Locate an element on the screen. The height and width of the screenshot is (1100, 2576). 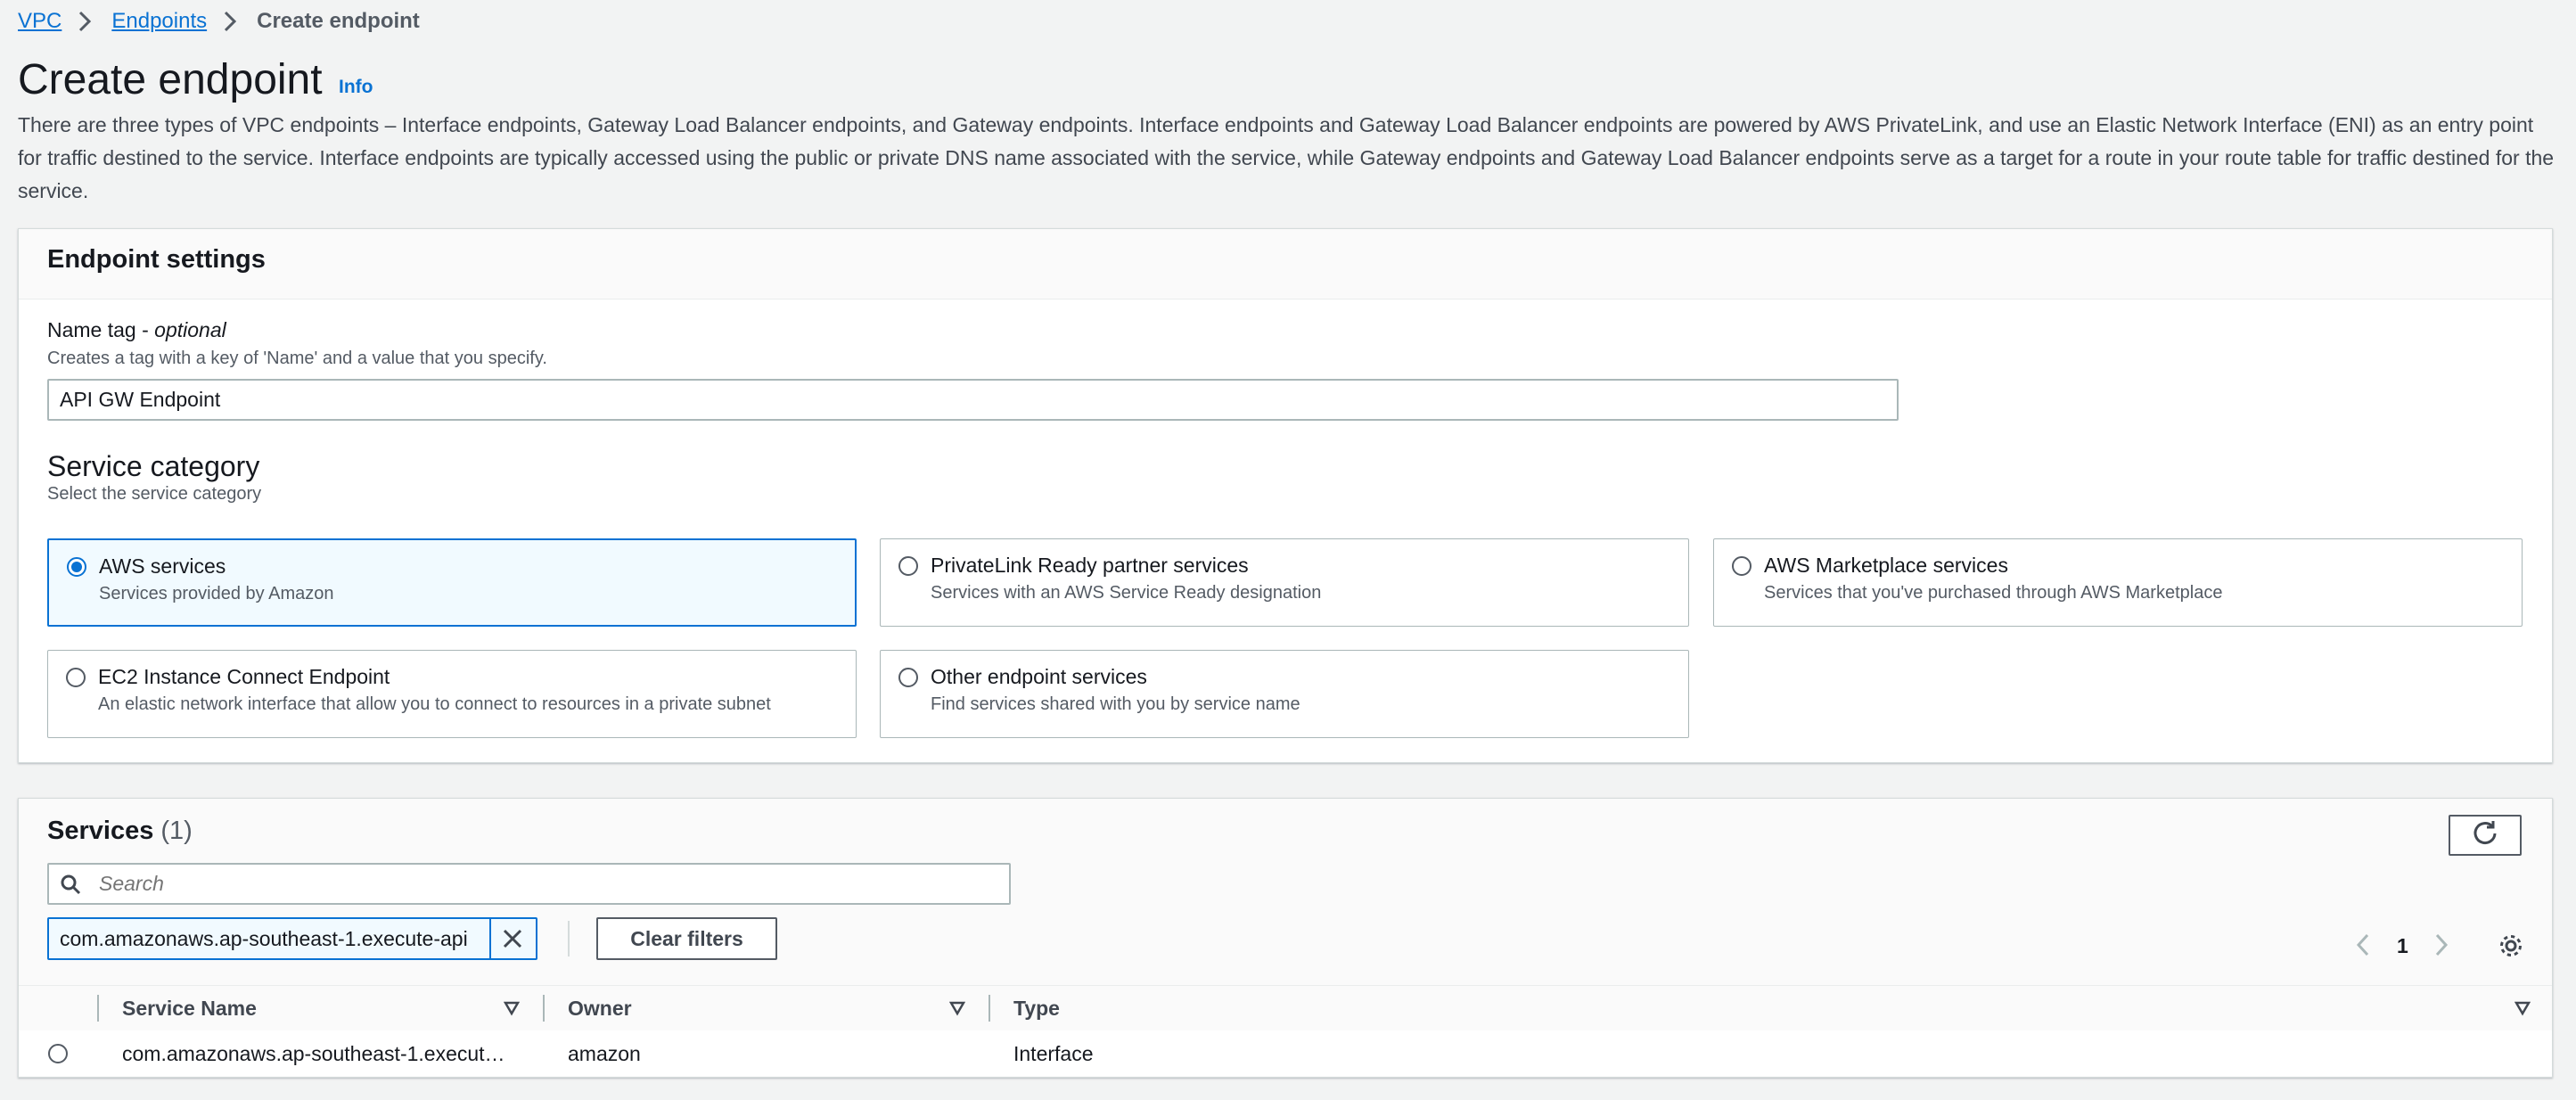
search-input is located at coordinates (542, 883).